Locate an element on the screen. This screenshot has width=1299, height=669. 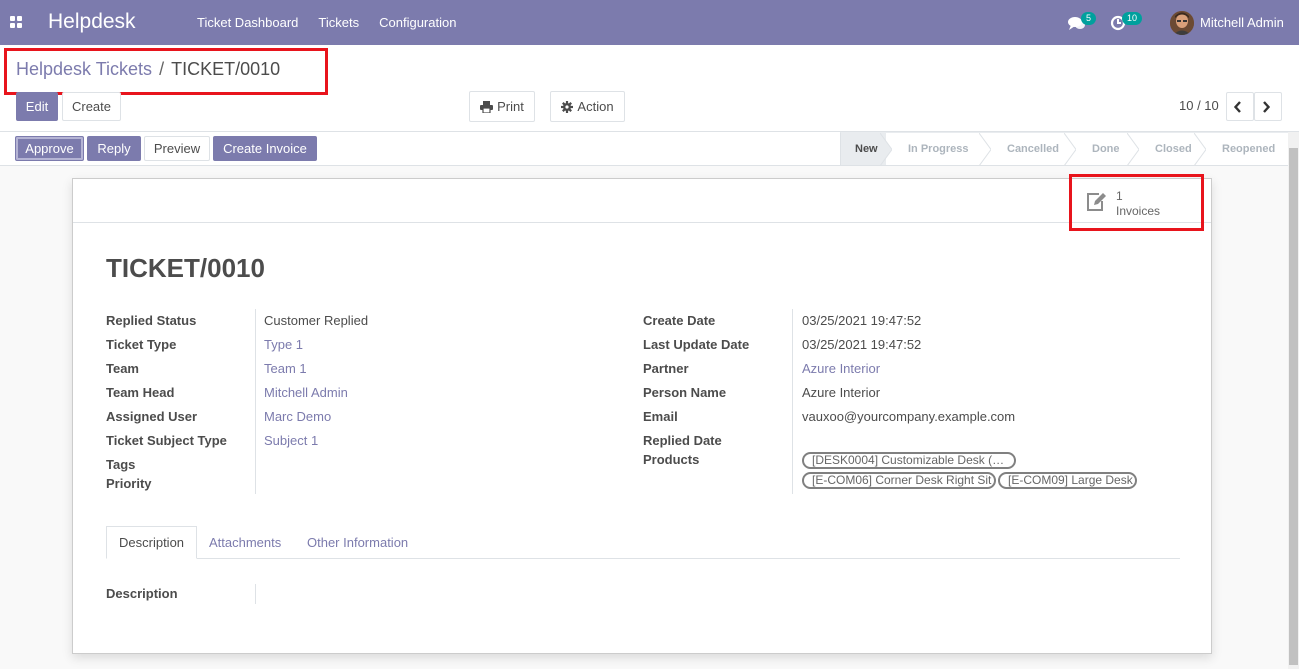
field-label-person-name: Person Name is located at coordinates (685, 392).